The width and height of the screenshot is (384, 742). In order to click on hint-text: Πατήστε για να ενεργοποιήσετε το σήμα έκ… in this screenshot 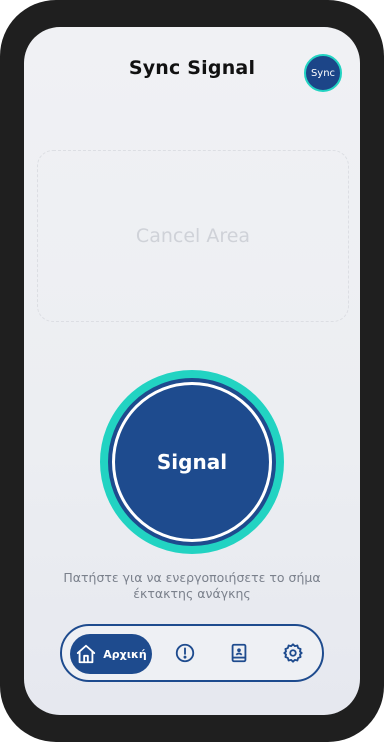, I will do `click(192, 585)`.